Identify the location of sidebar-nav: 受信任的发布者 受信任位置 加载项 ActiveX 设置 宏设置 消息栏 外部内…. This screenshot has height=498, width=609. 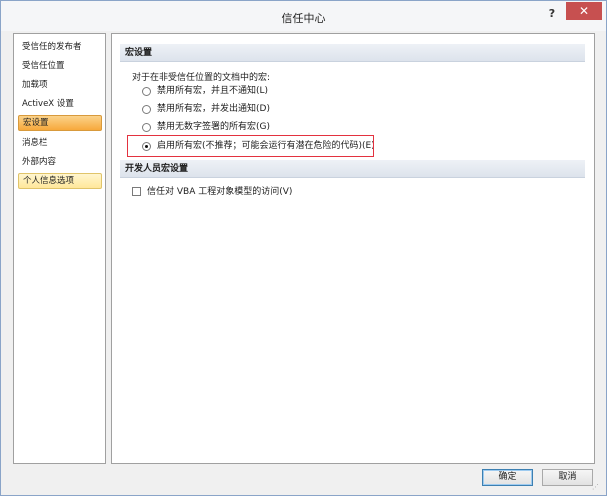
(59, 248).